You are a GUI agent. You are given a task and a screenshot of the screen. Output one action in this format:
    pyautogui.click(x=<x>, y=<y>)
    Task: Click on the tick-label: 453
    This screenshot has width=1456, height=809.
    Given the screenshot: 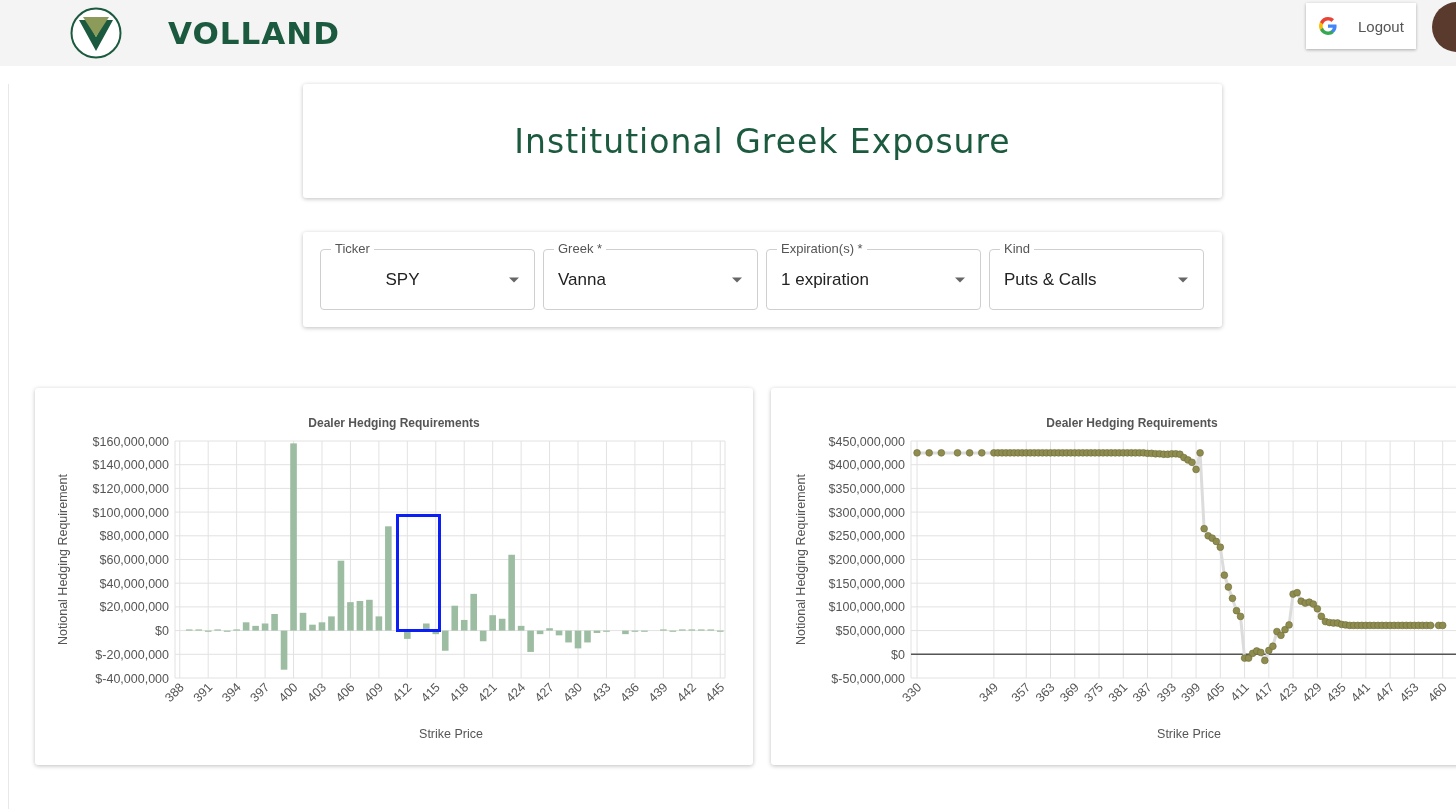 What is the action you would take?
    pyautogui.click(x=1409, y=692)
    